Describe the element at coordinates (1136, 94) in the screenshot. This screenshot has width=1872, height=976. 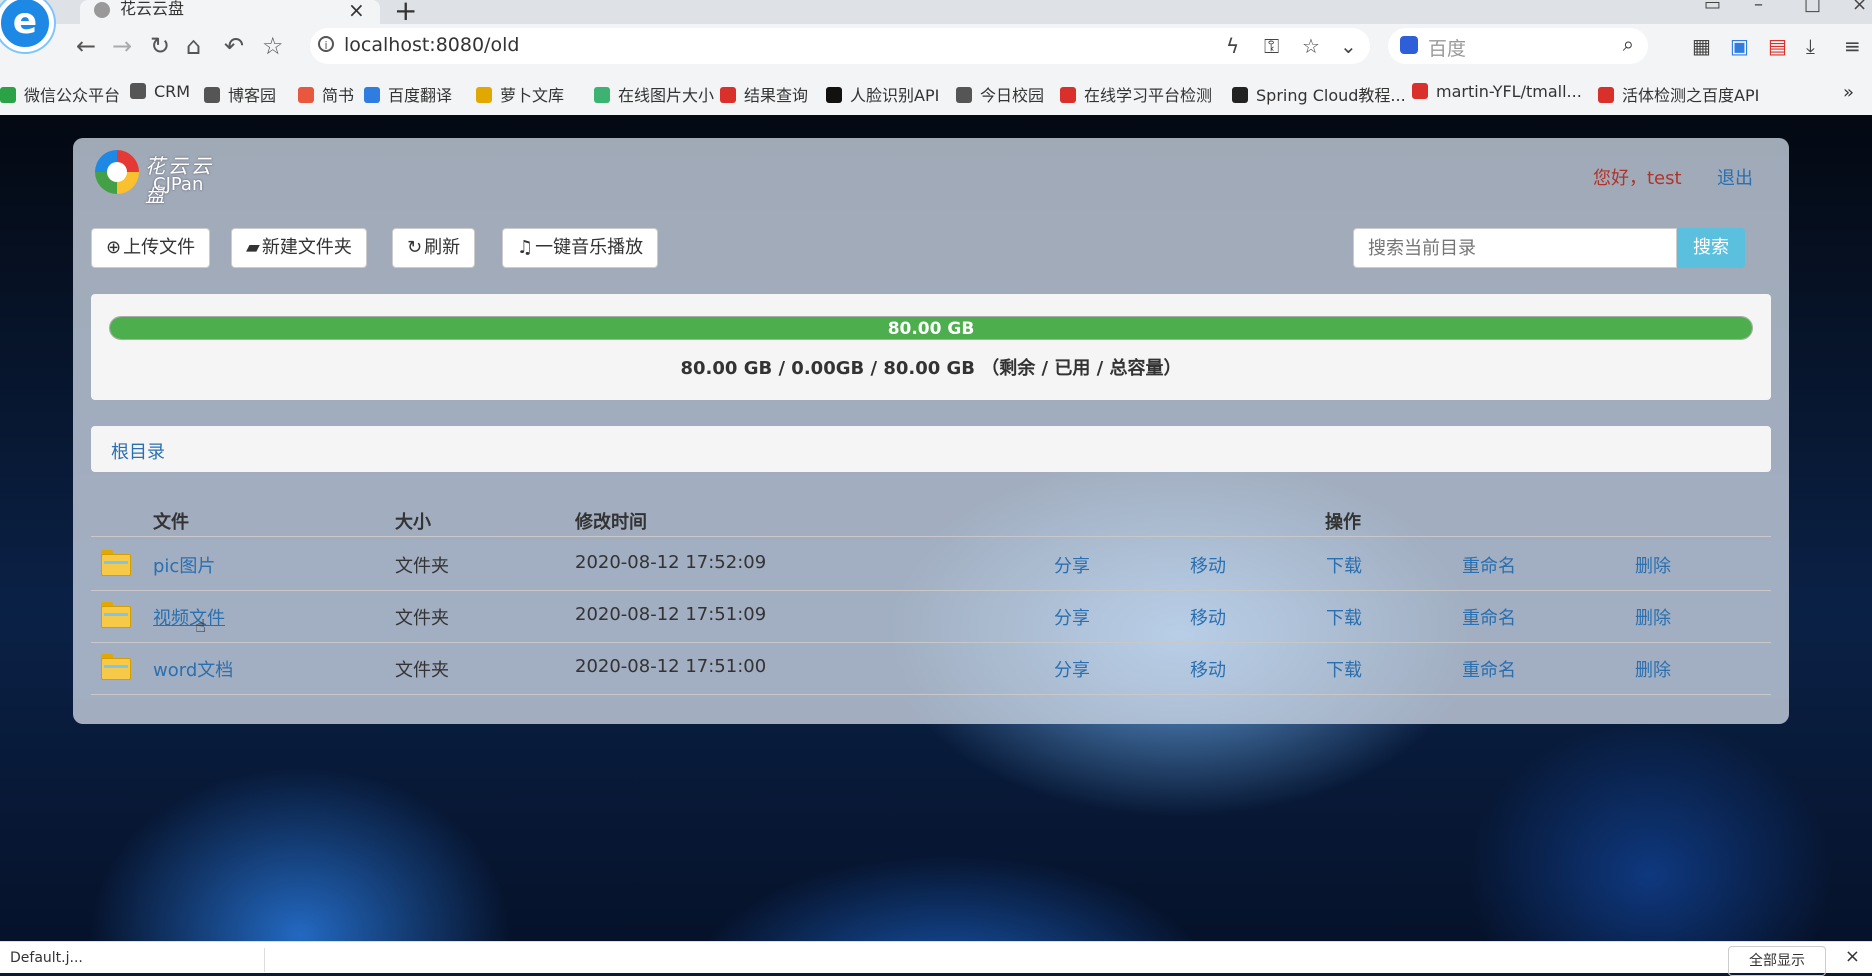
I see `bookmark-item: 在线学习平台检测` at that location.